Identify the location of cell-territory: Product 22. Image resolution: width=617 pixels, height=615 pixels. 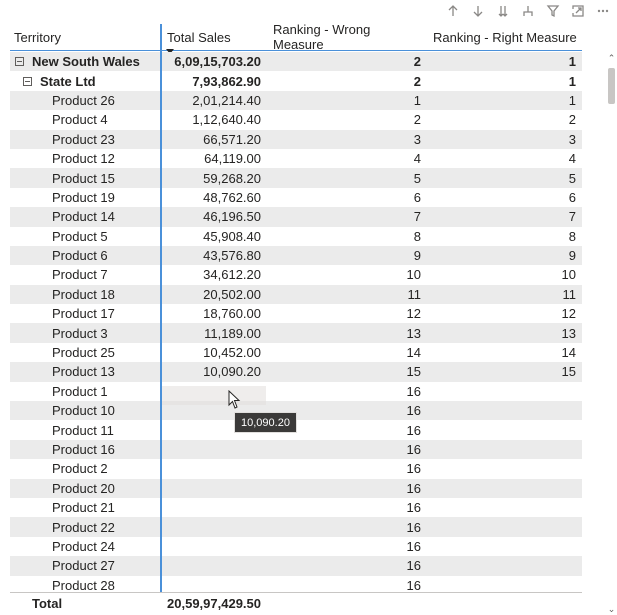
(85, 526).